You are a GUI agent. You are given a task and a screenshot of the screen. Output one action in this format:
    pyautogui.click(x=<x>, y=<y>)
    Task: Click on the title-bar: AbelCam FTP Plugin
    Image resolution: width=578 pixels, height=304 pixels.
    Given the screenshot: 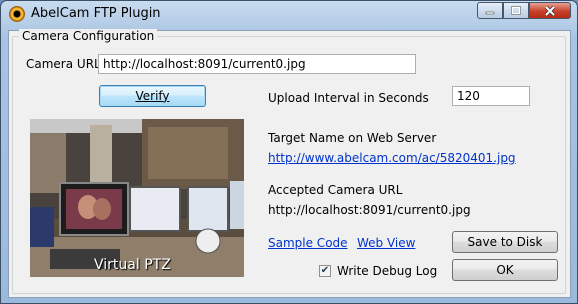 What is the action you would take?
    pyautogui.click(x=289, y=14)
    